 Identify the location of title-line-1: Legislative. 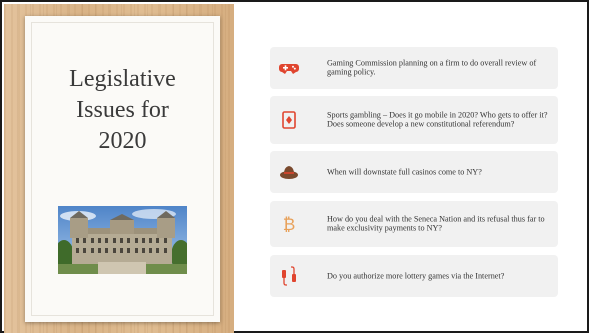
(122, 79).